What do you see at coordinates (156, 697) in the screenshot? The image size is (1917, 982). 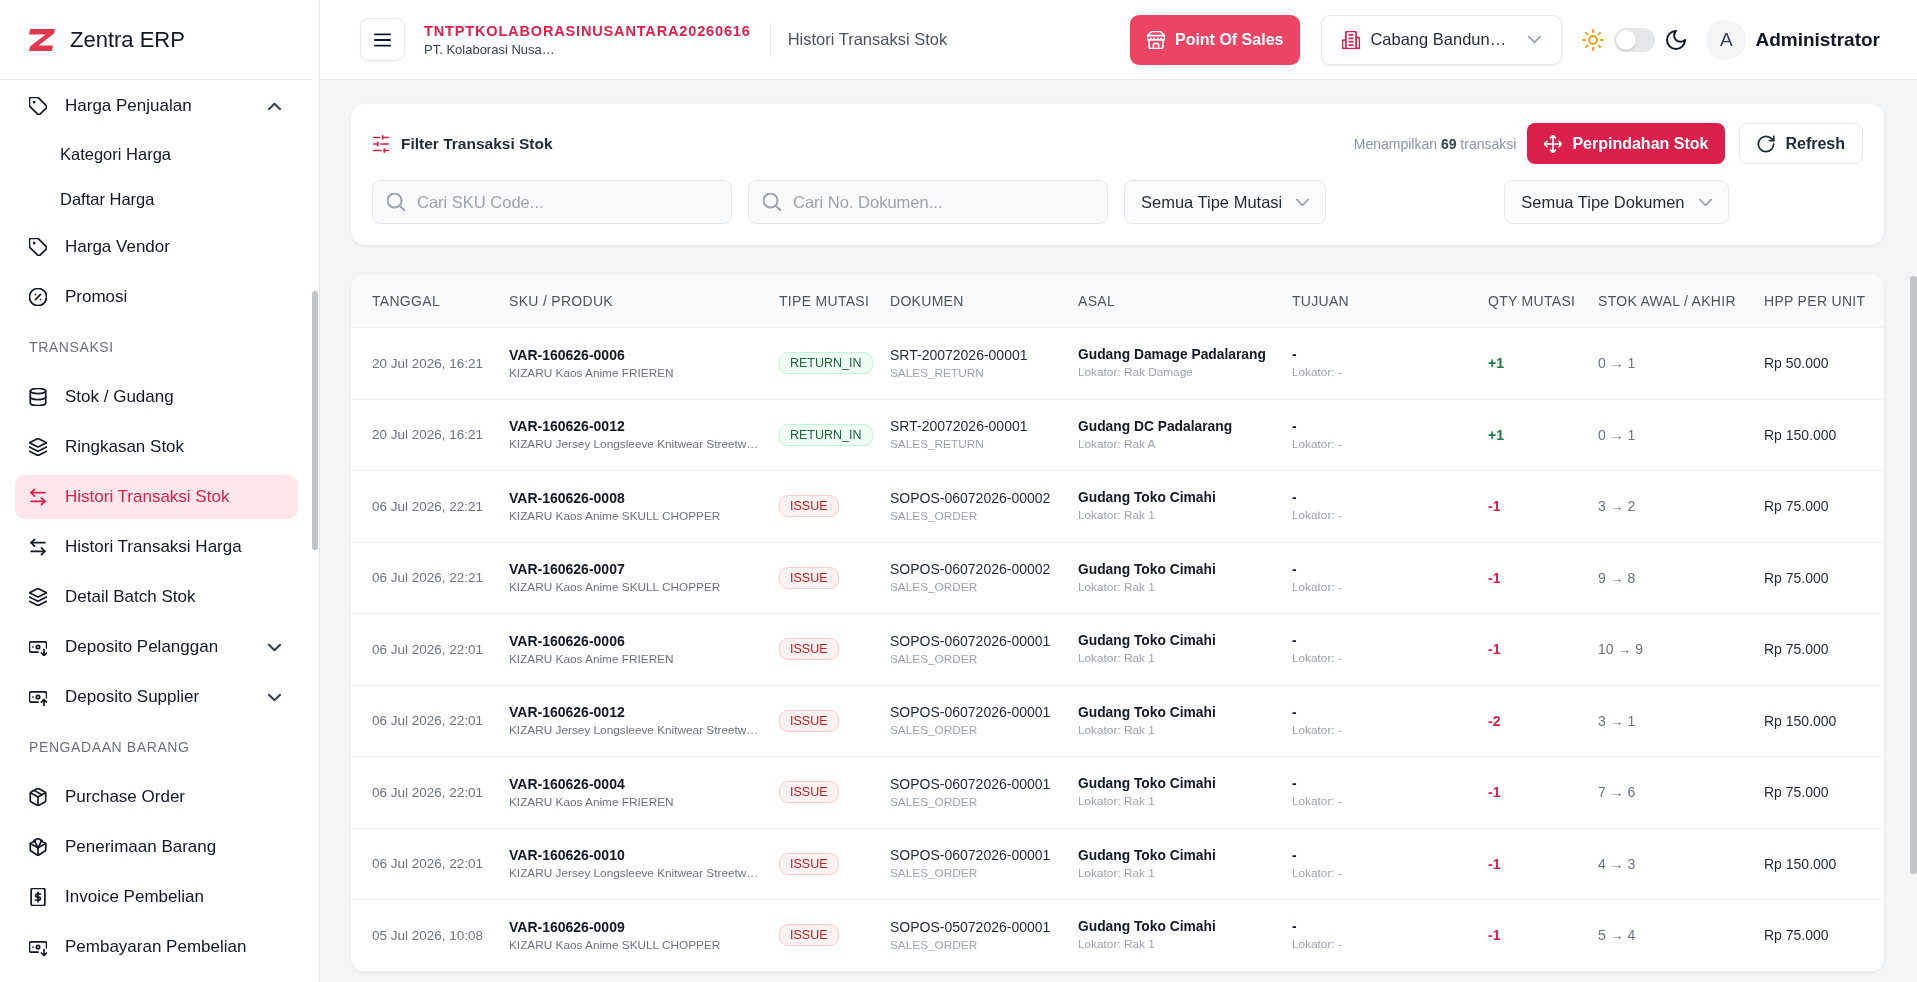 I see `sidebar-item: Deposito Supplier` at bounding box center [156, 697].